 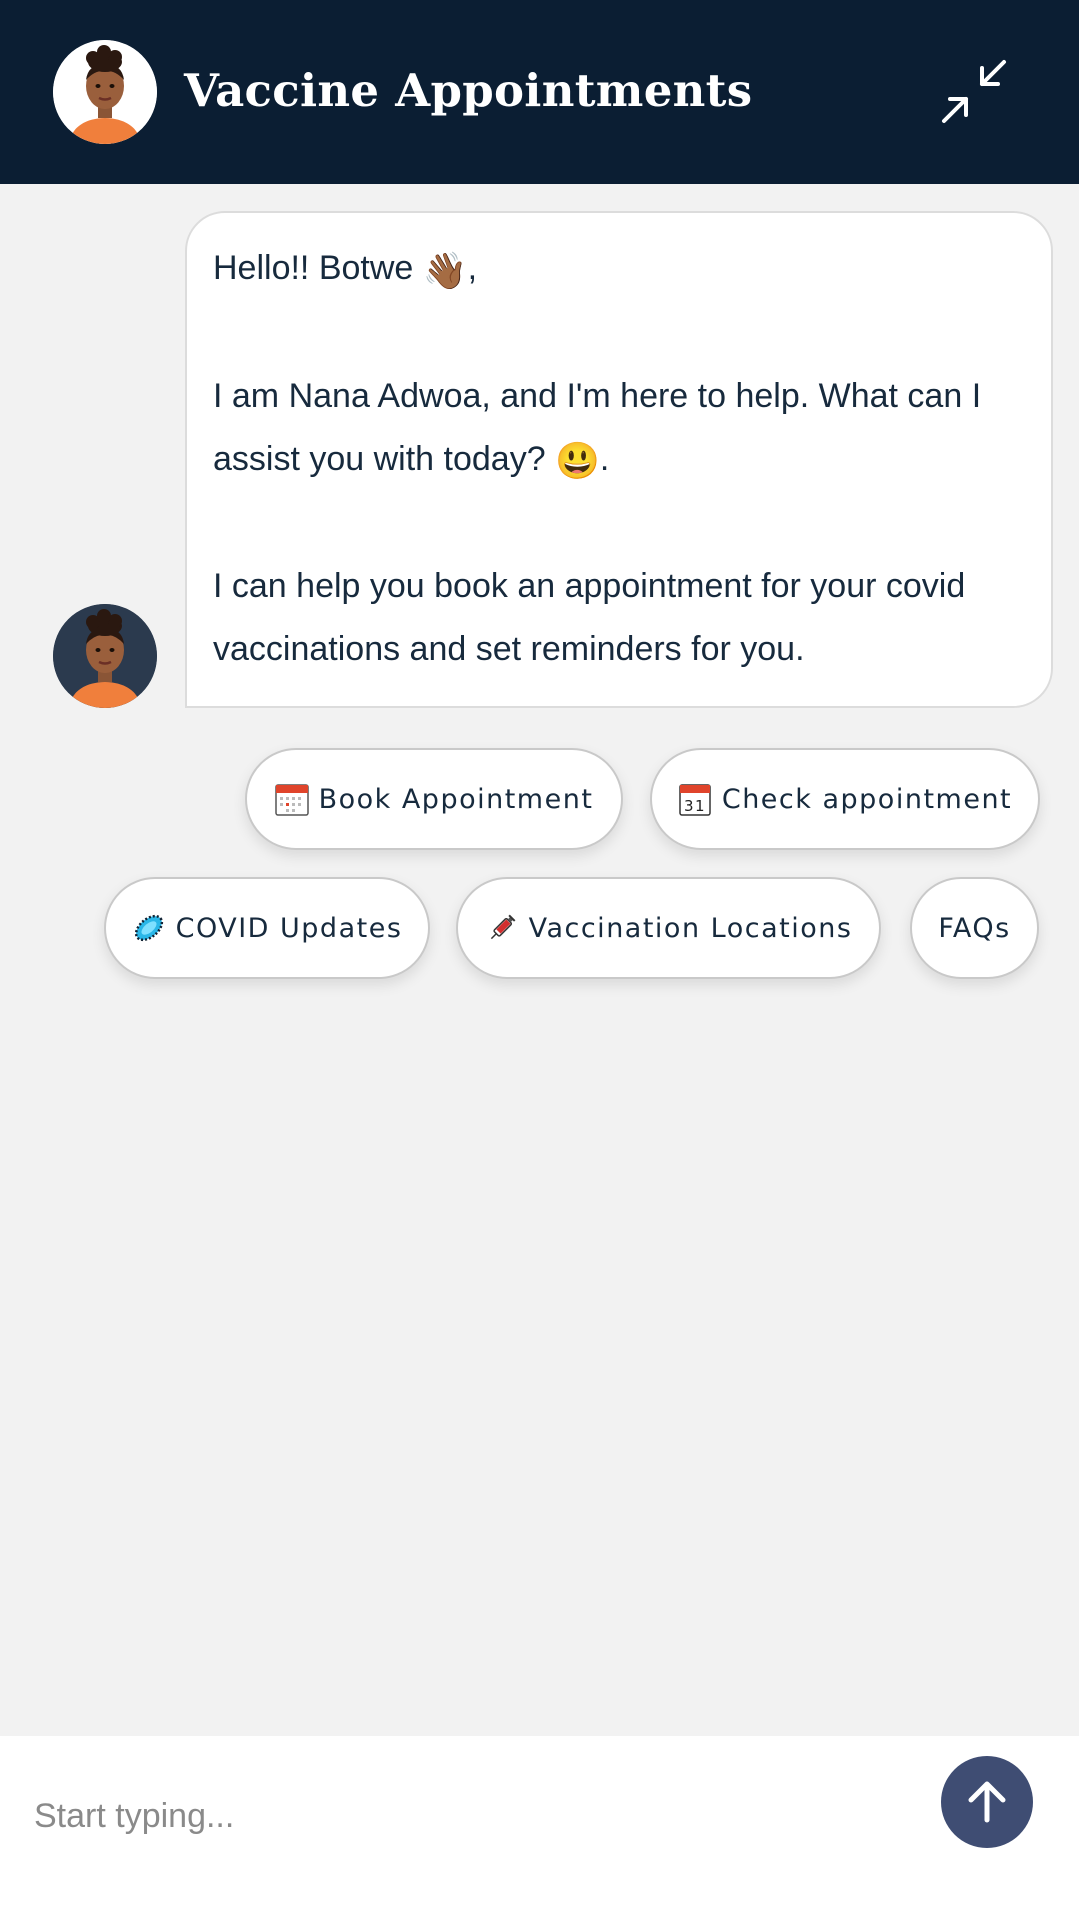 I want to click on calendar-icon, so click(x=291, y=800).